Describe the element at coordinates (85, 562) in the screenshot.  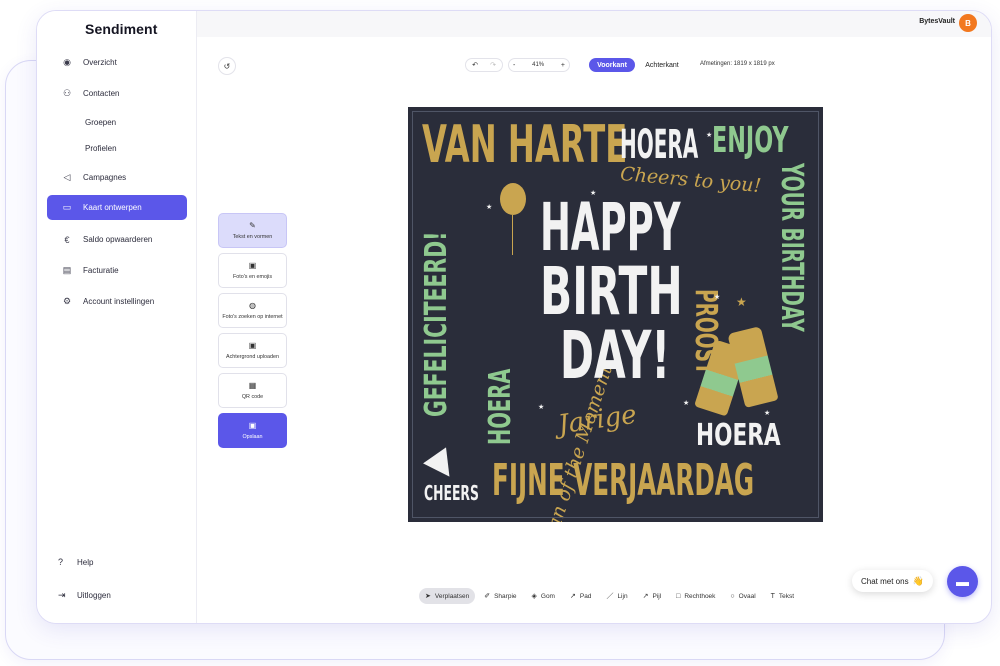
I see `sidebar-item-label: Help` at that location.